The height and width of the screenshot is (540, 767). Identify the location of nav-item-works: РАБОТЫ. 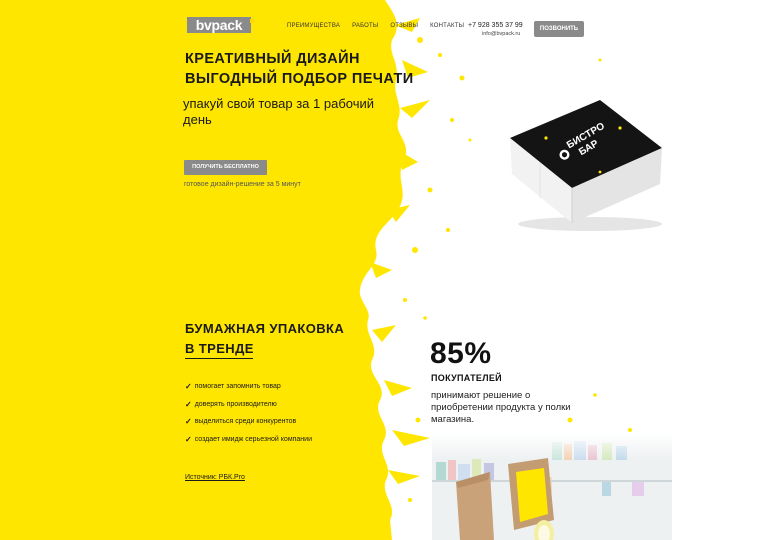
(365, 26).